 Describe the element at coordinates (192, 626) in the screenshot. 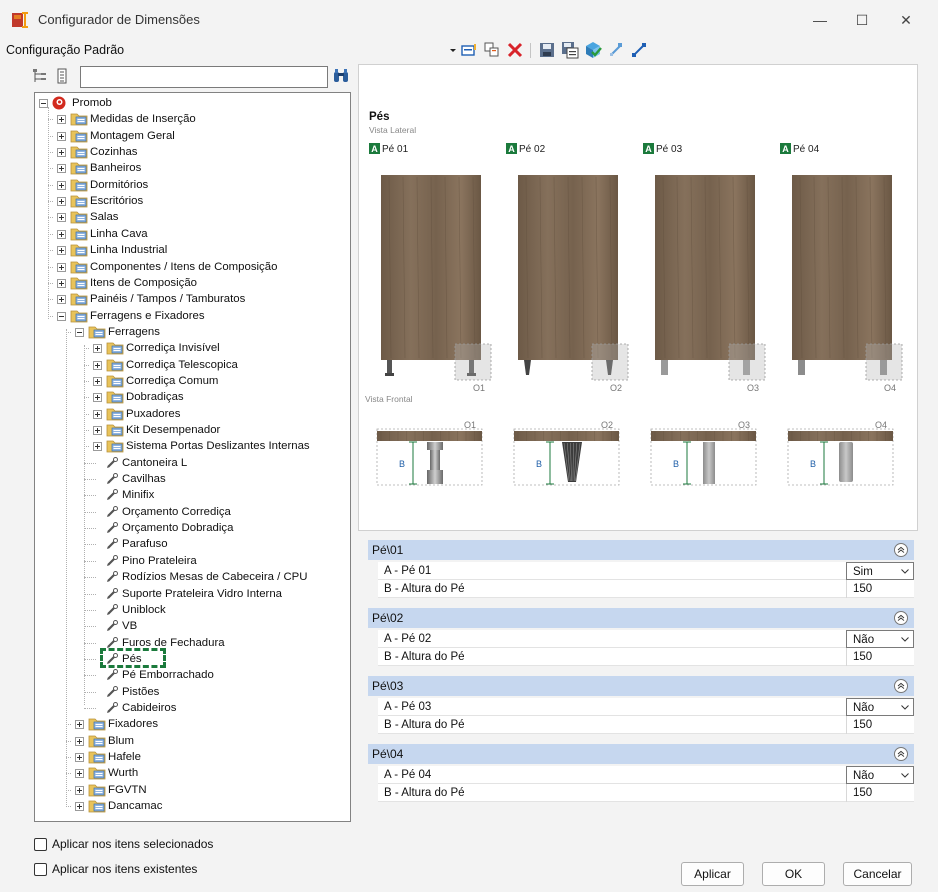

I see `tree-item-vb: VB` at that location.